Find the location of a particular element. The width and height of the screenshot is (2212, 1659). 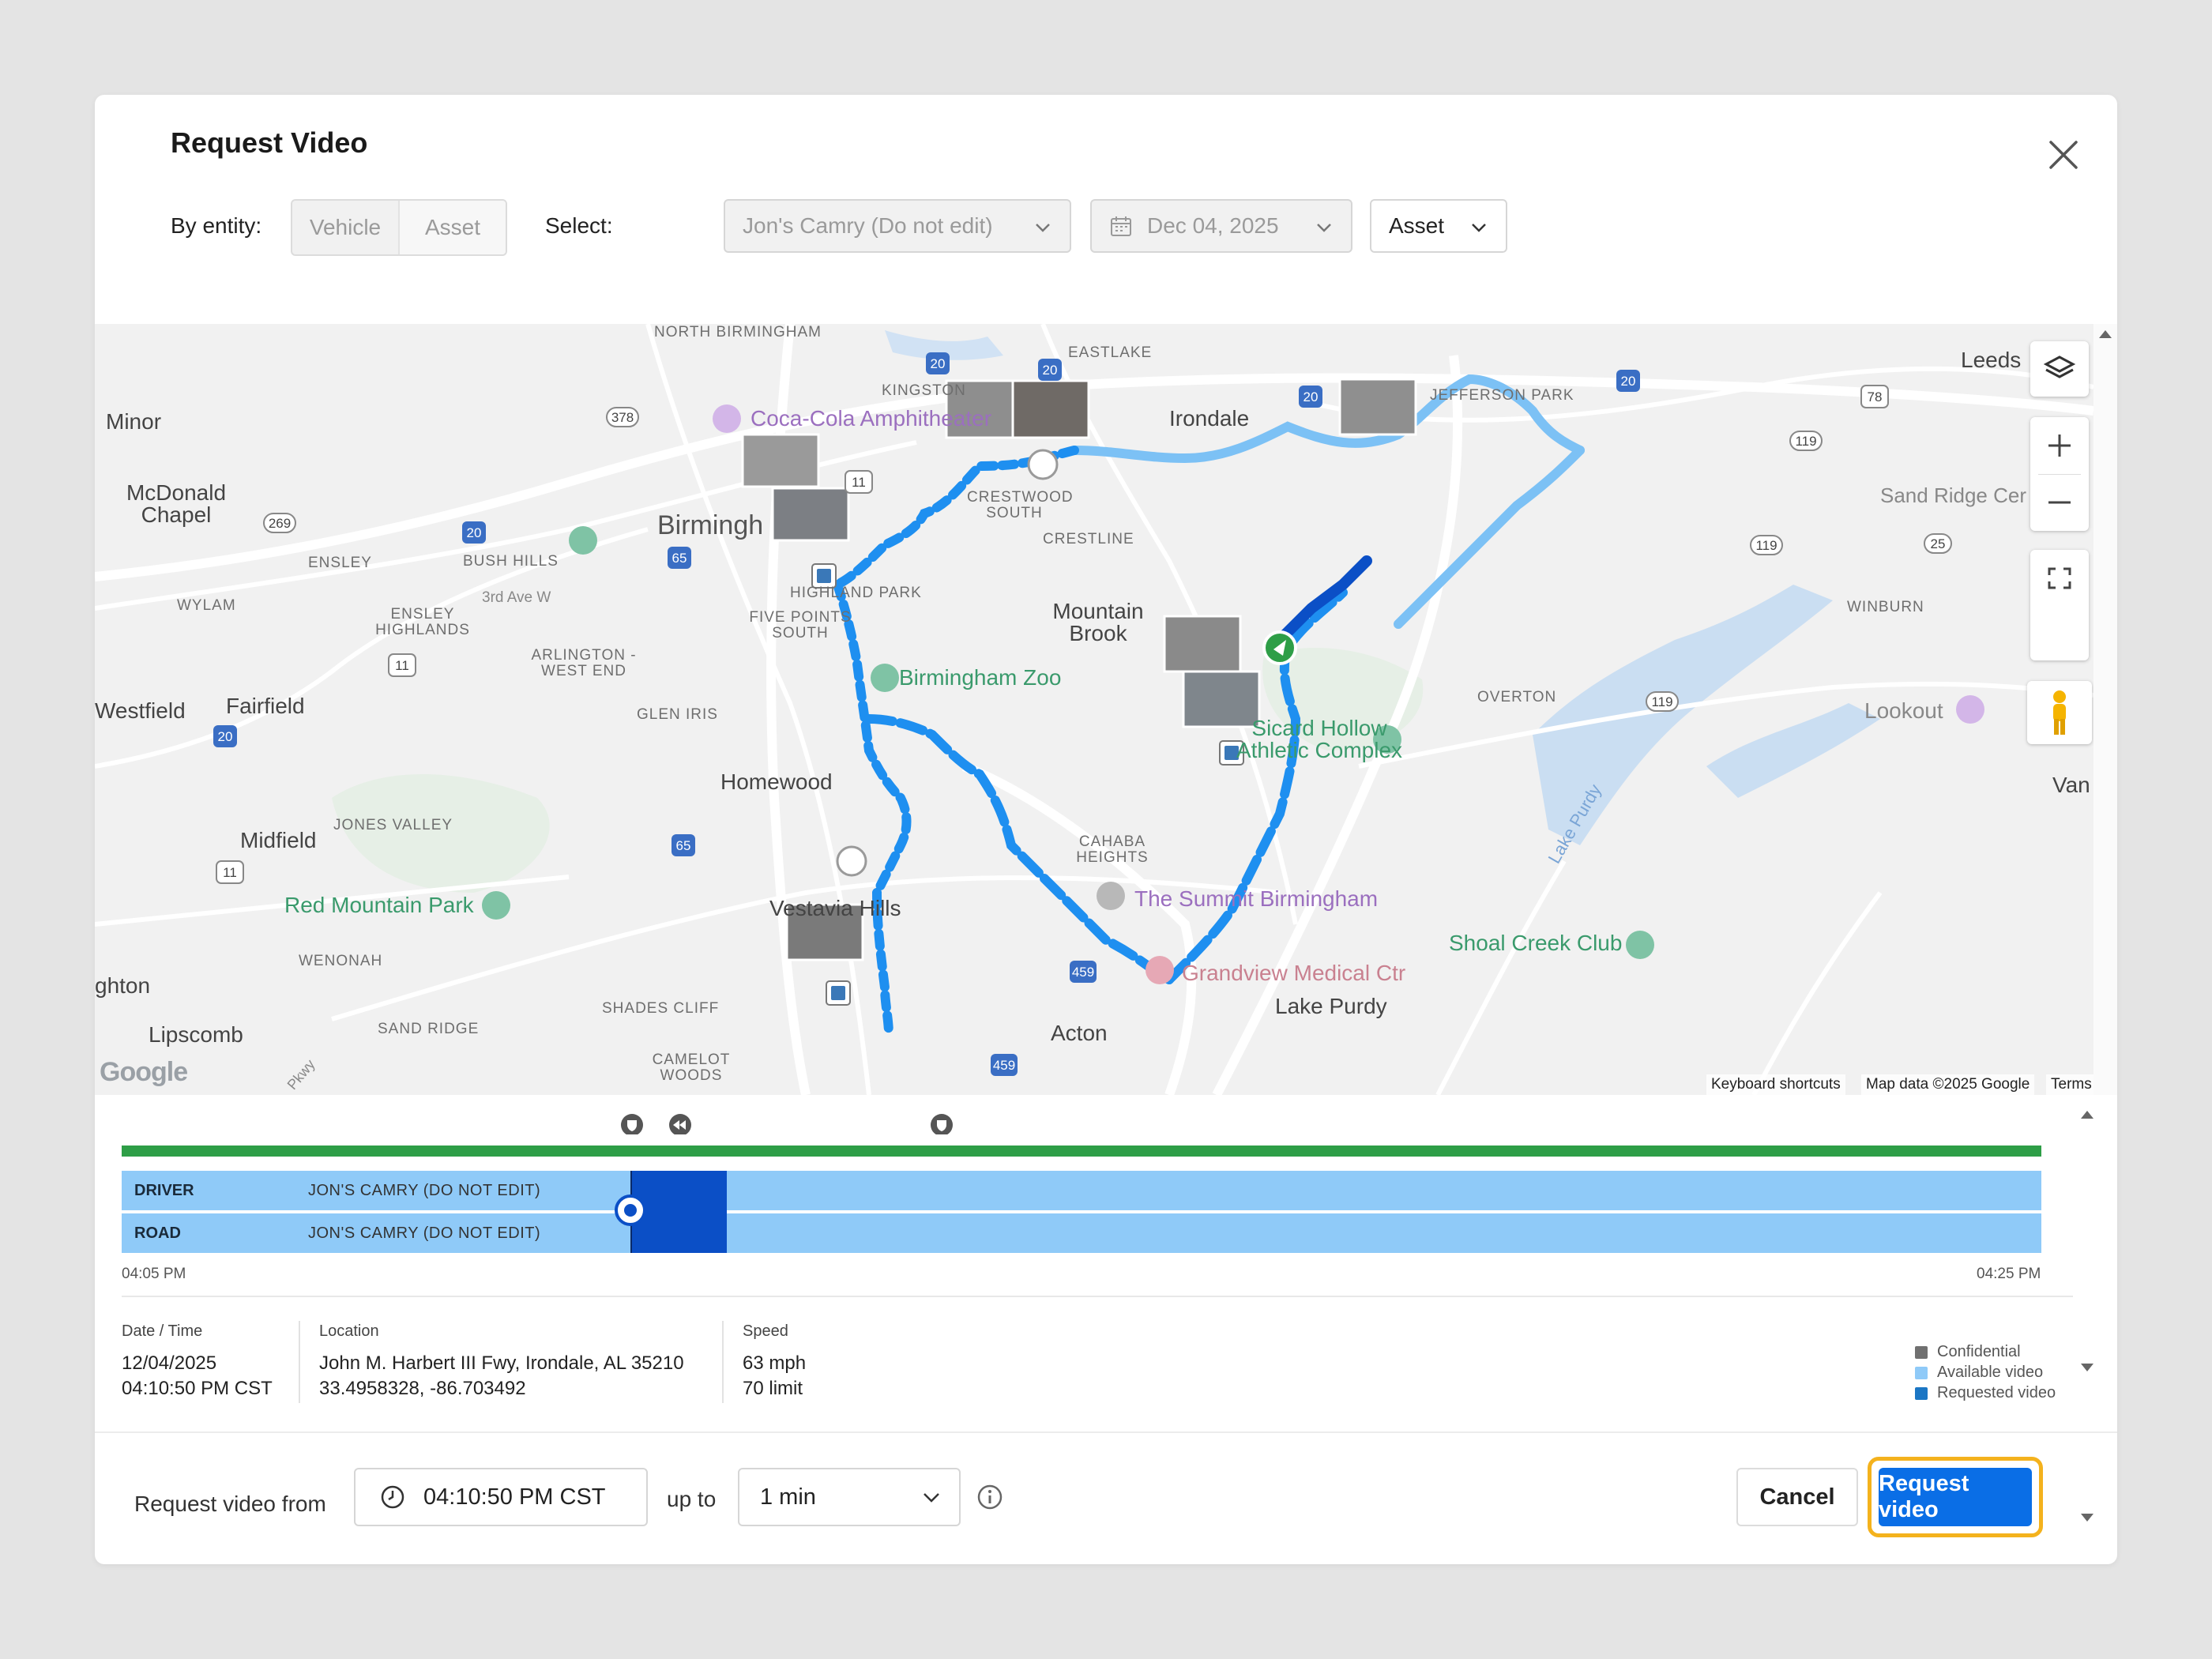

divider is located at coordinates (1097, 1297).